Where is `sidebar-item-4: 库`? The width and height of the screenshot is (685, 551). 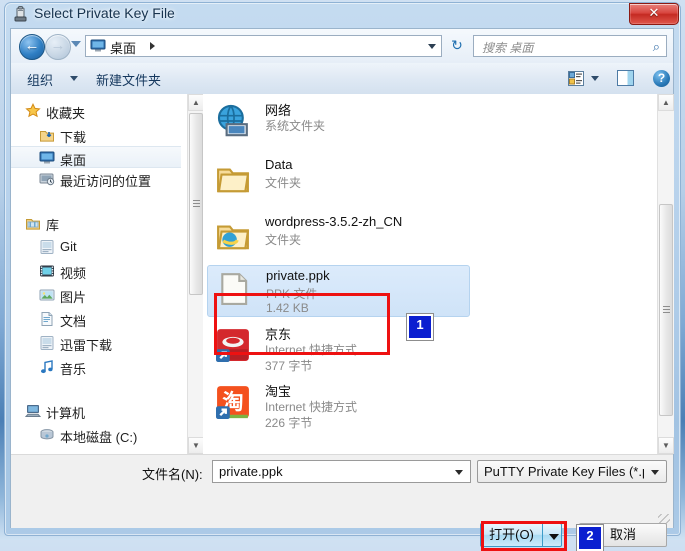
sidebar-item-4: 库 is located at coordinates (99, 223).